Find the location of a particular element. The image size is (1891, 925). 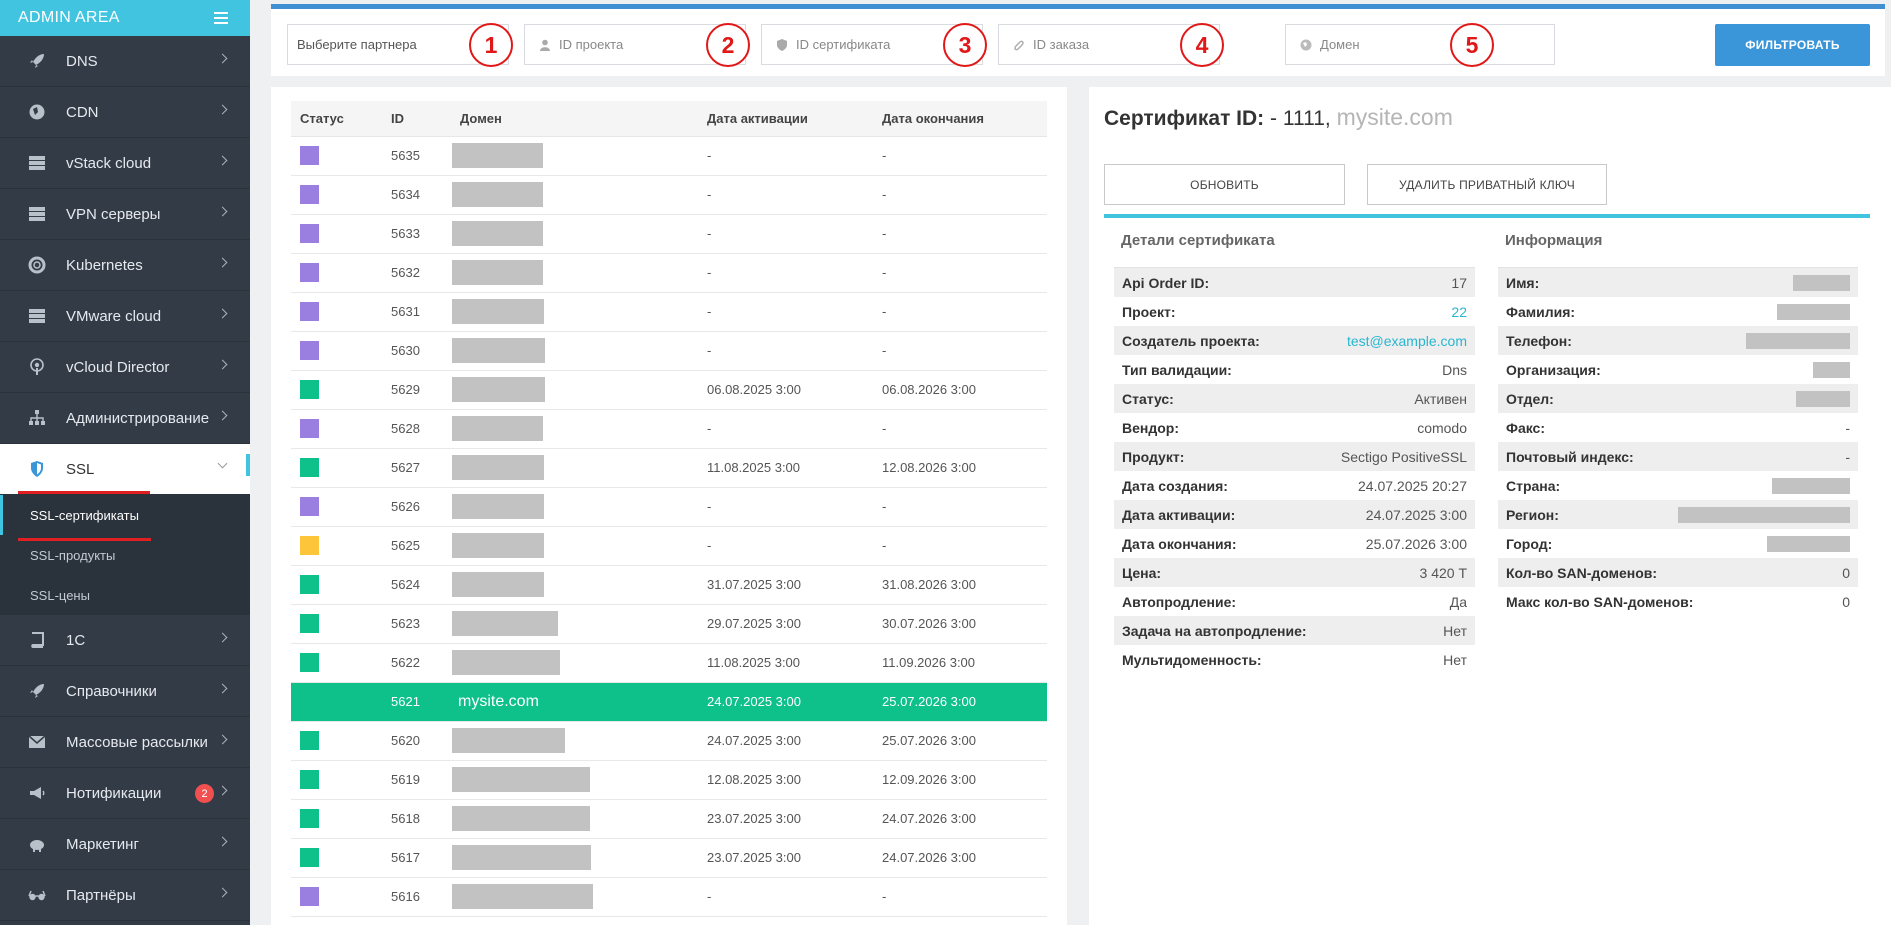

table-row: 5619 12.08.2025 3:00 12.09.2026 3:00 is located at coordinates (669, 780).